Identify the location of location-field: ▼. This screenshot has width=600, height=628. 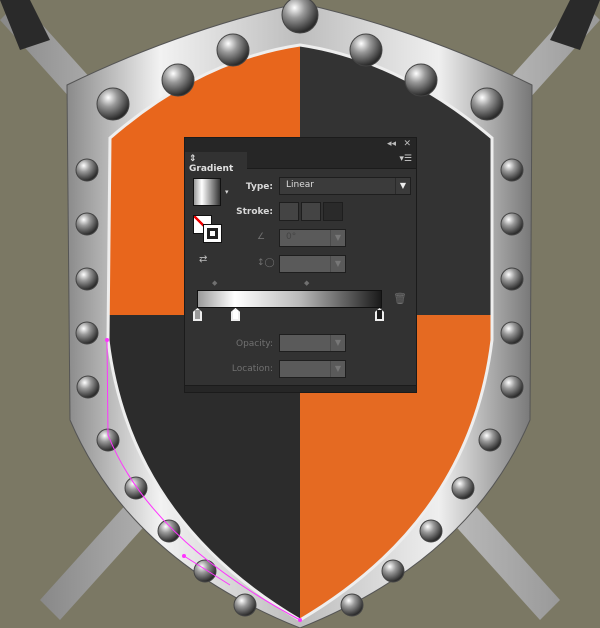
(312, 369).